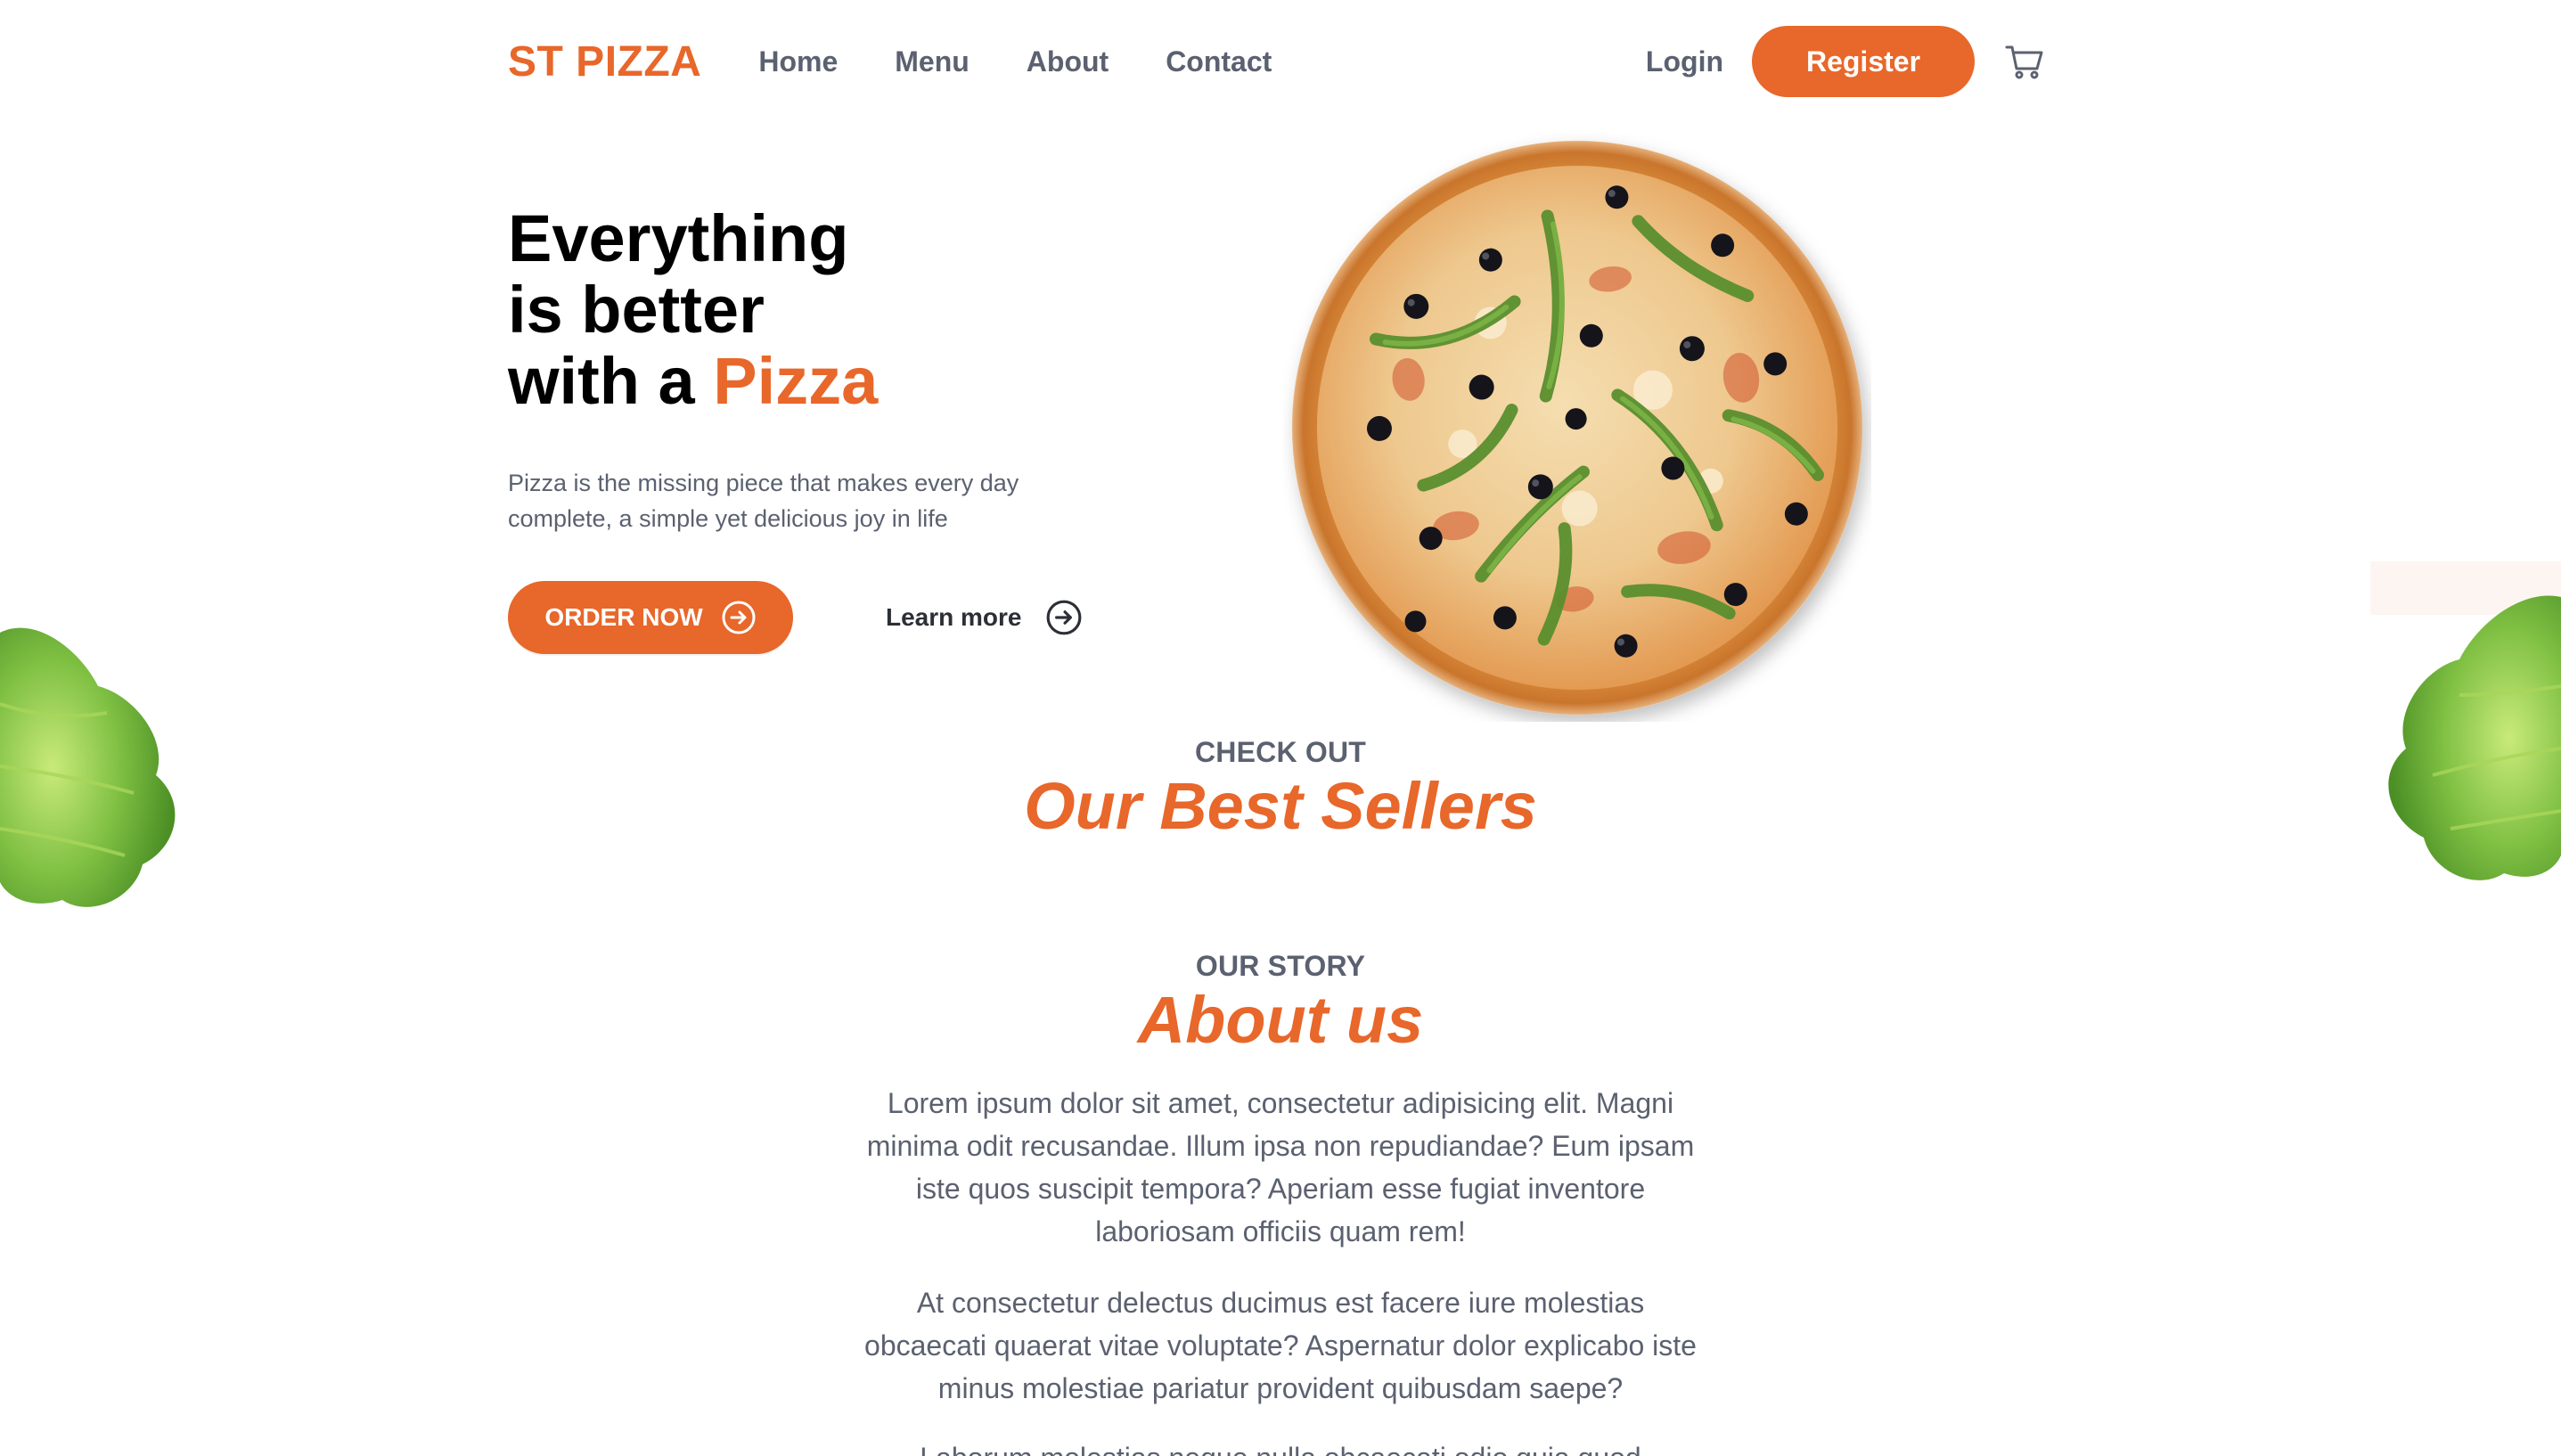 The height and width of the screenshot is (1456, 2561). I want to click on about-eyebrow: OUR STORY, so click(1280, 966).